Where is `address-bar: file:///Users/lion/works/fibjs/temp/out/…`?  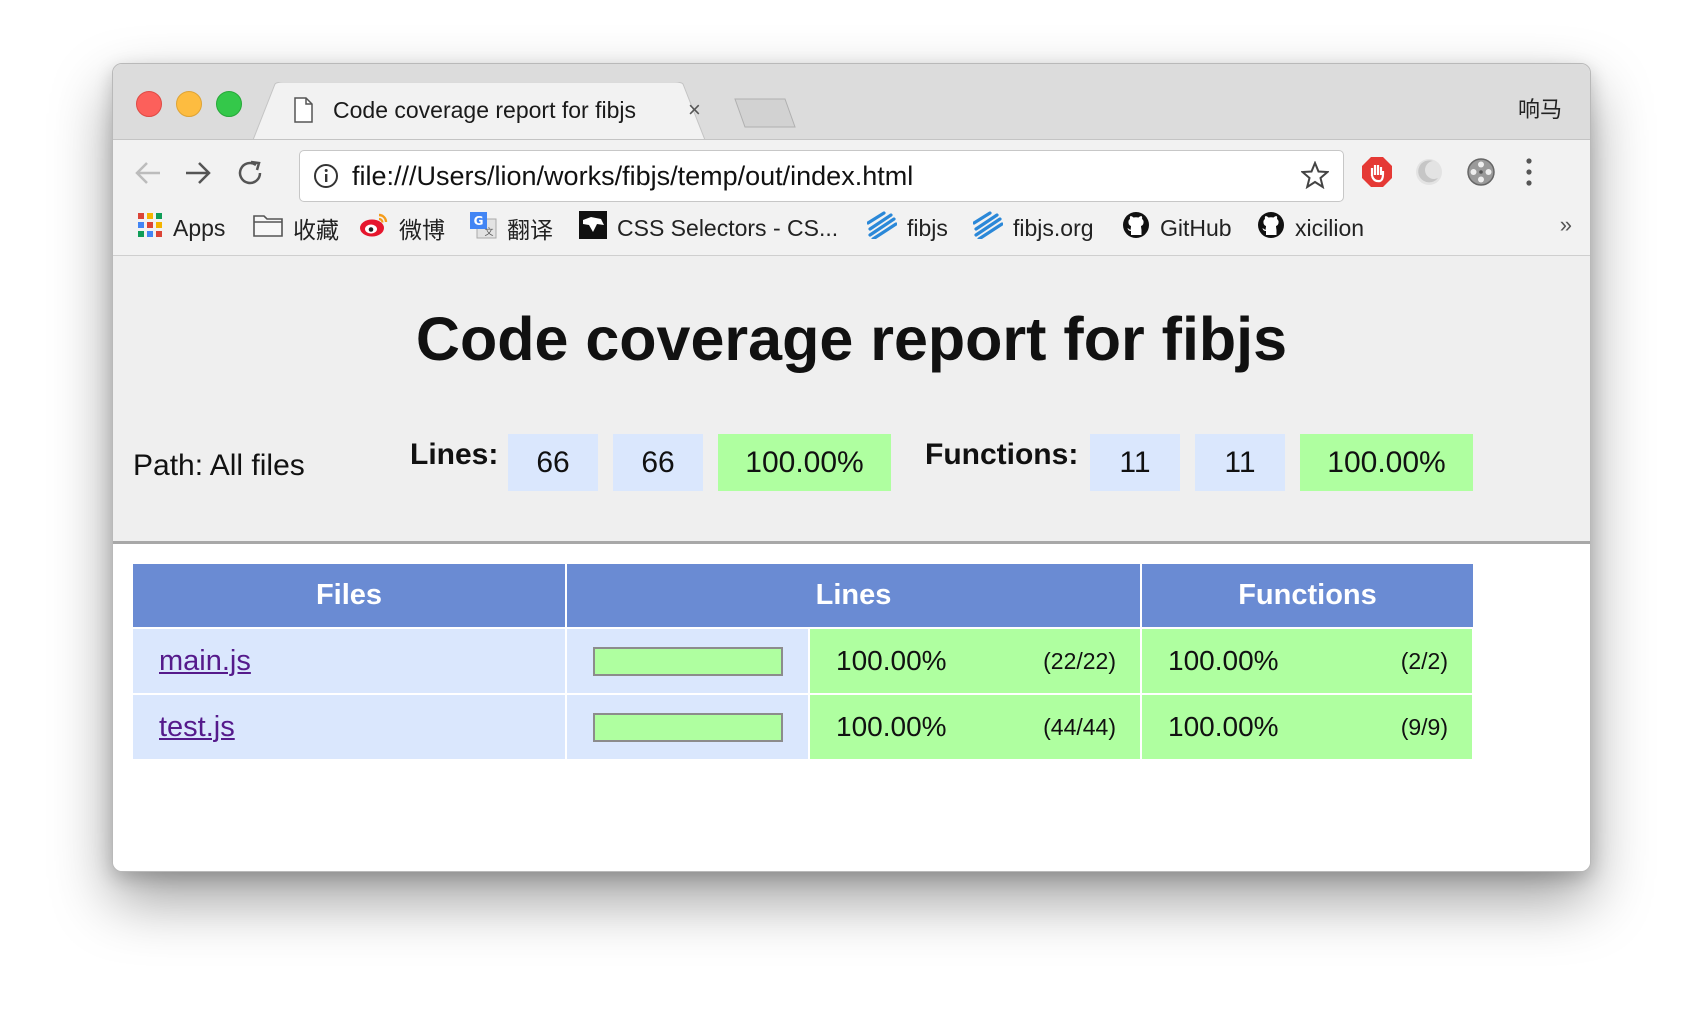 address-bar: file:///Users/lion/works/fibjs/temp/out/… is located at coordinates (821, 176).